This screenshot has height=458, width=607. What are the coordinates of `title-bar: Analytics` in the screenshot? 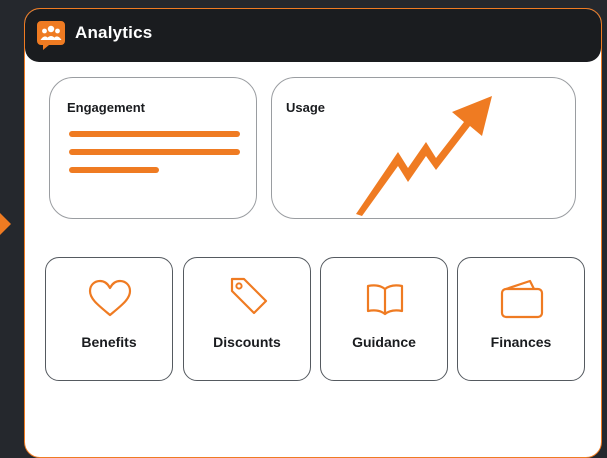 It's located at (313, 35).